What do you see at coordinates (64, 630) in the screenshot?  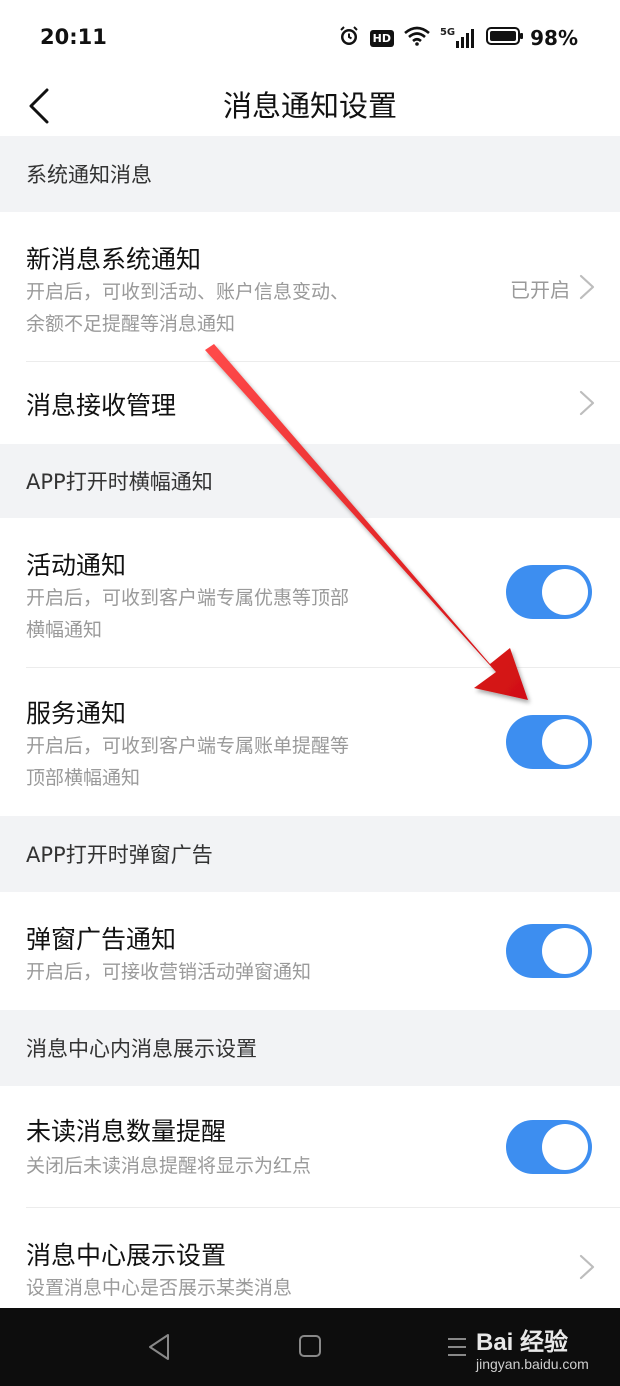 I see `row-description-line2: 横幅通知` at bounding box center [64, 630].